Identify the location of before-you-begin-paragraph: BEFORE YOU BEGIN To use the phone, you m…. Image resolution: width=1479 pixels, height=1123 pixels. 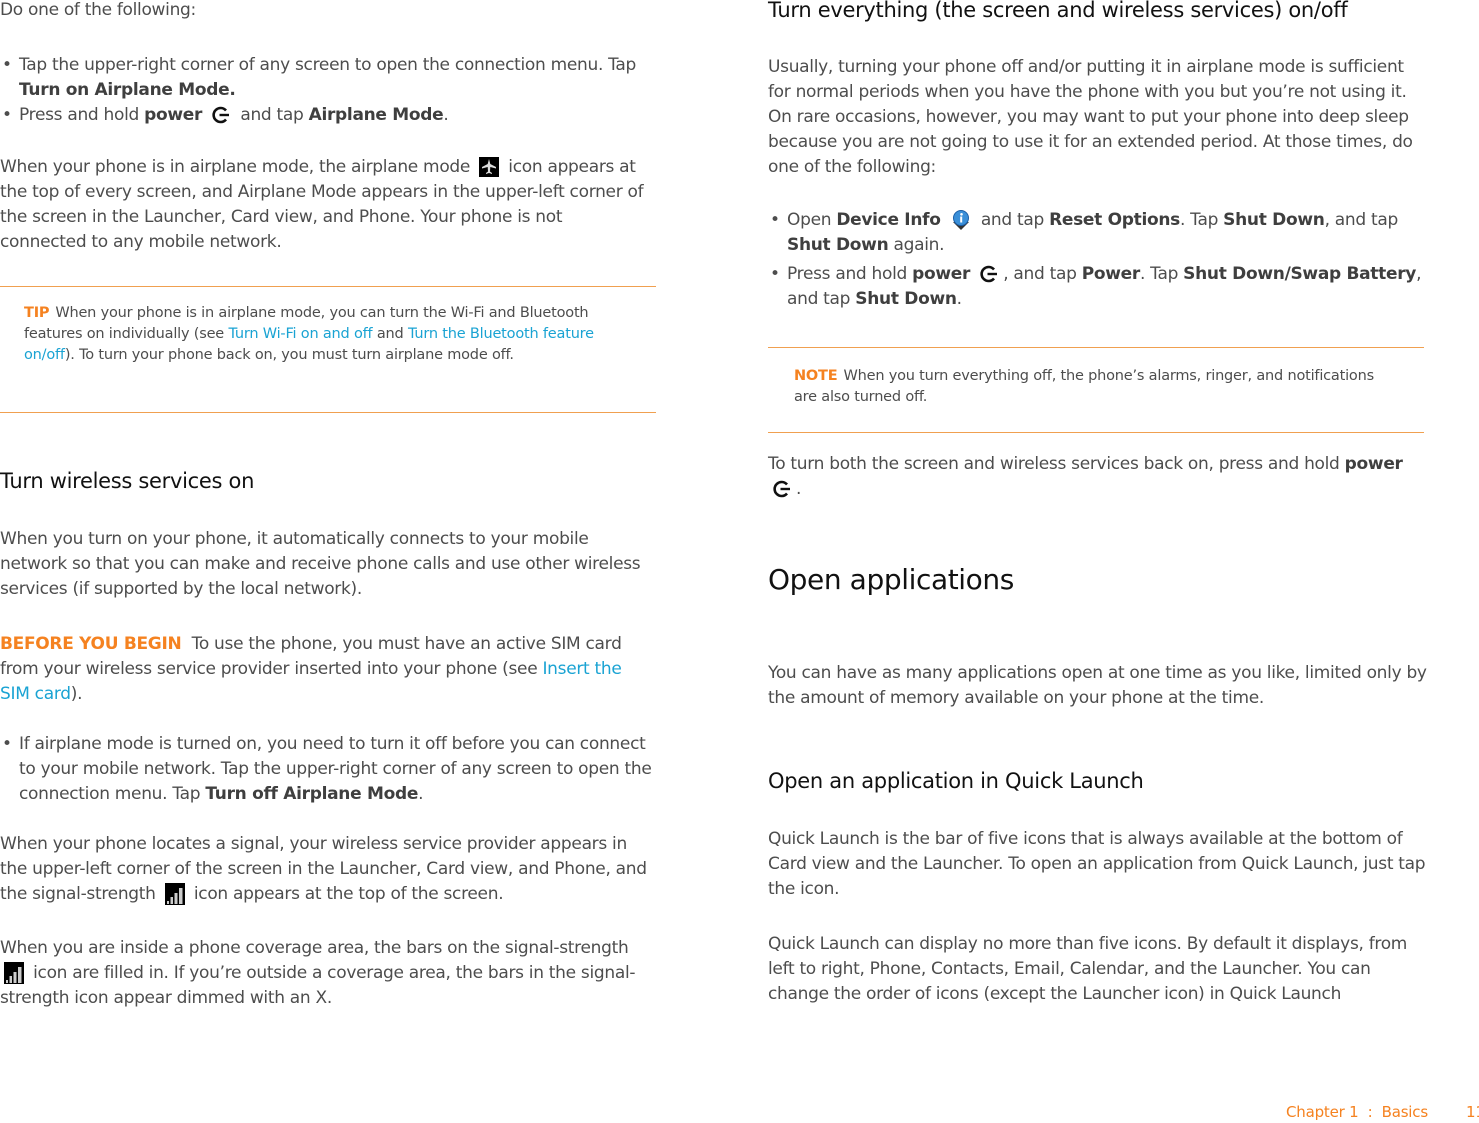
(311, 669).